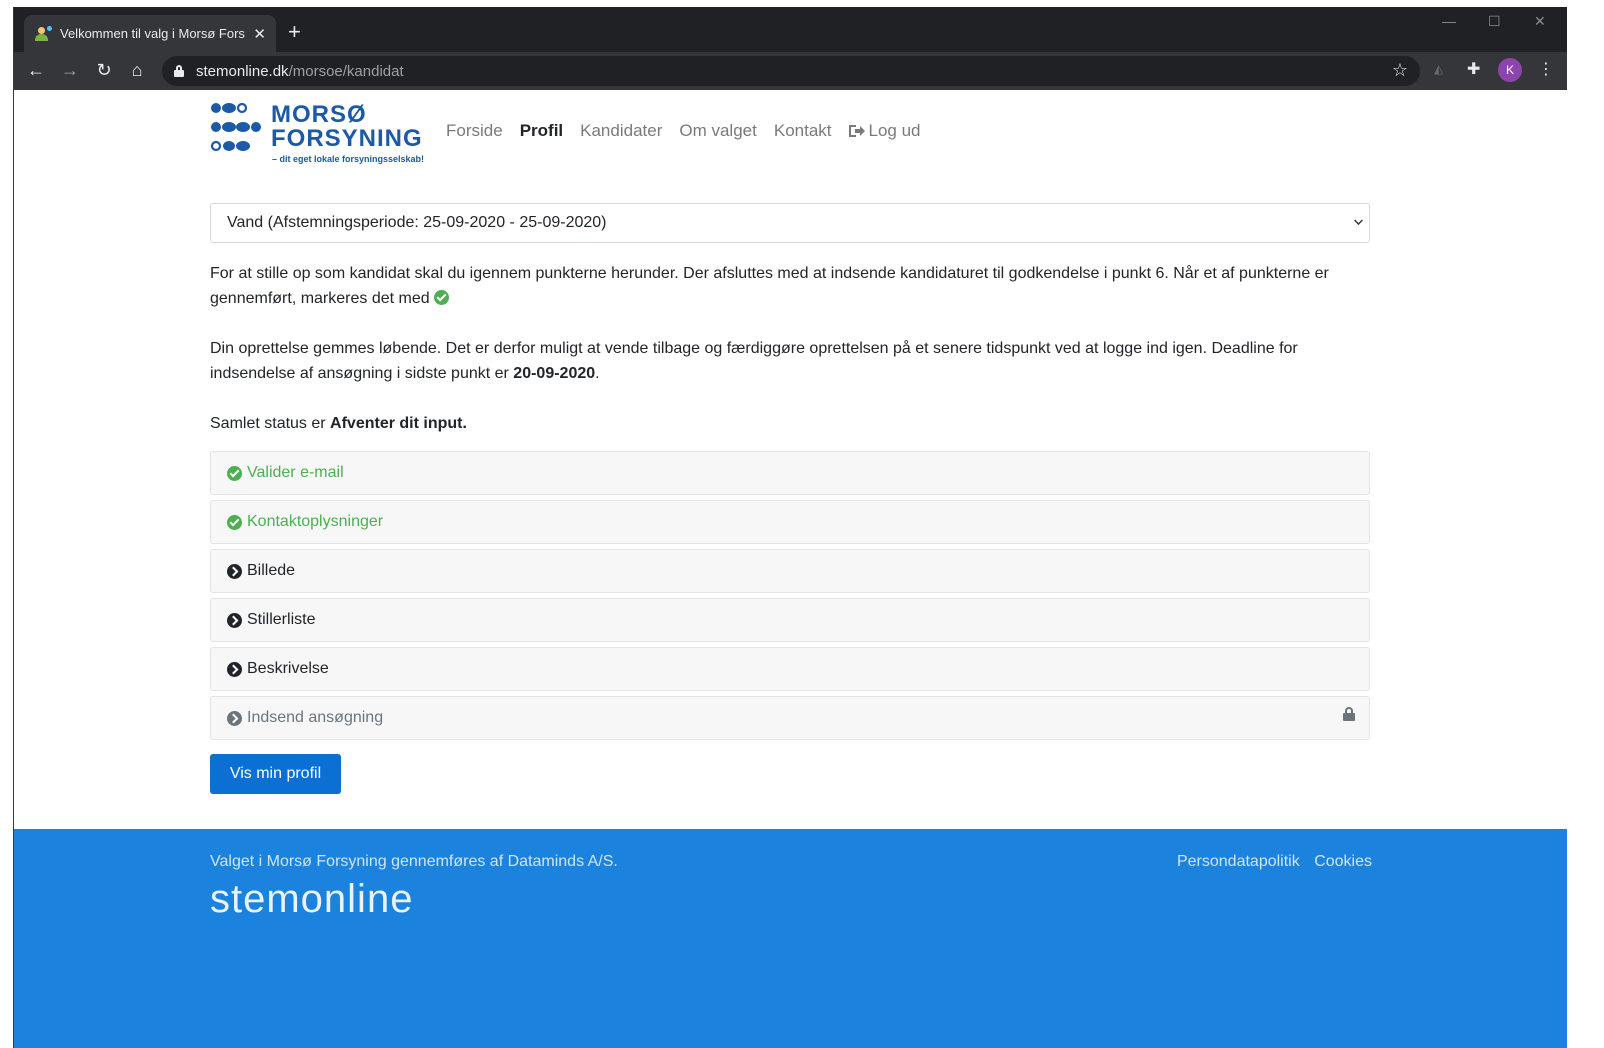  I want to click on browser-tab: Velkommen til valg i Morsø Forsy ✕, so click(150, 33).